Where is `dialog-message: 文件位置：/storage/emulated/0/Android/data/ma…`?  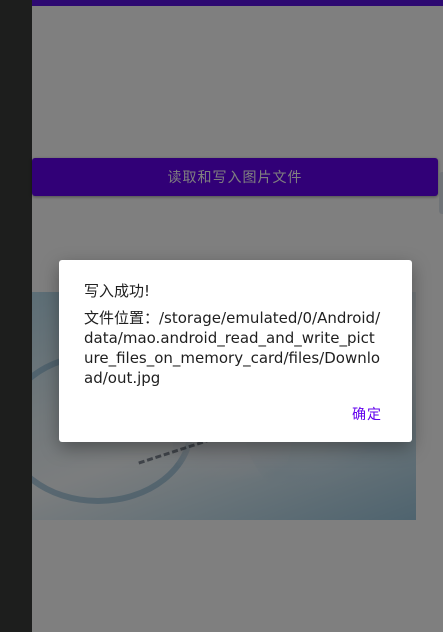
dialog-message: 文件位置：/storage/emulated/0/Android/data/ma… is located at coordinates (232, 348).